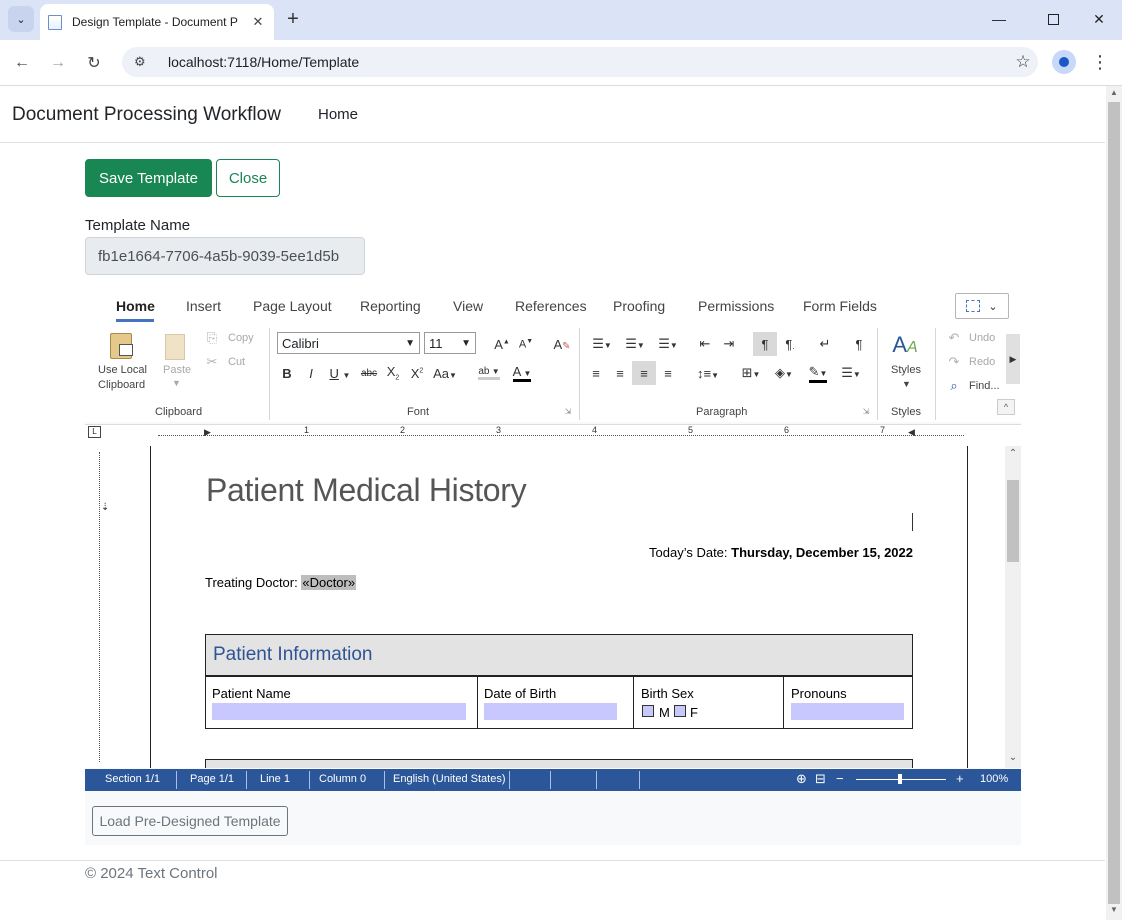 Image resolution: width=1122 pixels, height=920 pixels. What do you see at coordinates (348, 343) in the screenshot?
I see `font-family-select: Calibri ▼` at bounding box center [348, 343].